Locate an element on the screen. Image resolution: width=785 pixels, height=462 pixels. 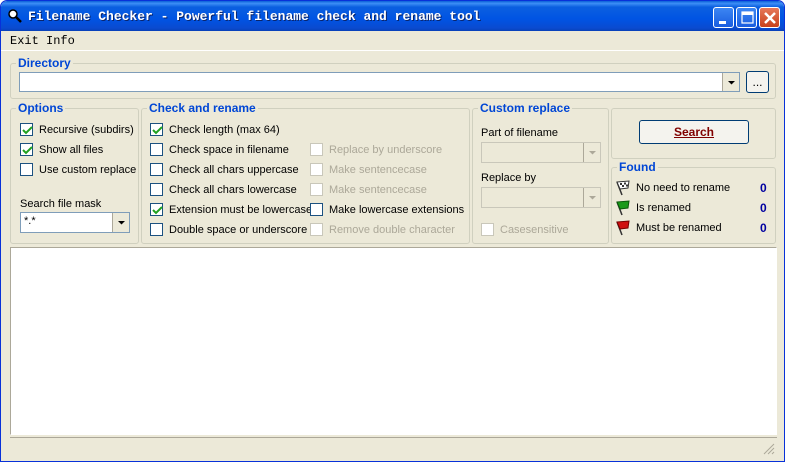
make-sentencecase-label-2: Make sentencecase is located at coordinates (378, 189).